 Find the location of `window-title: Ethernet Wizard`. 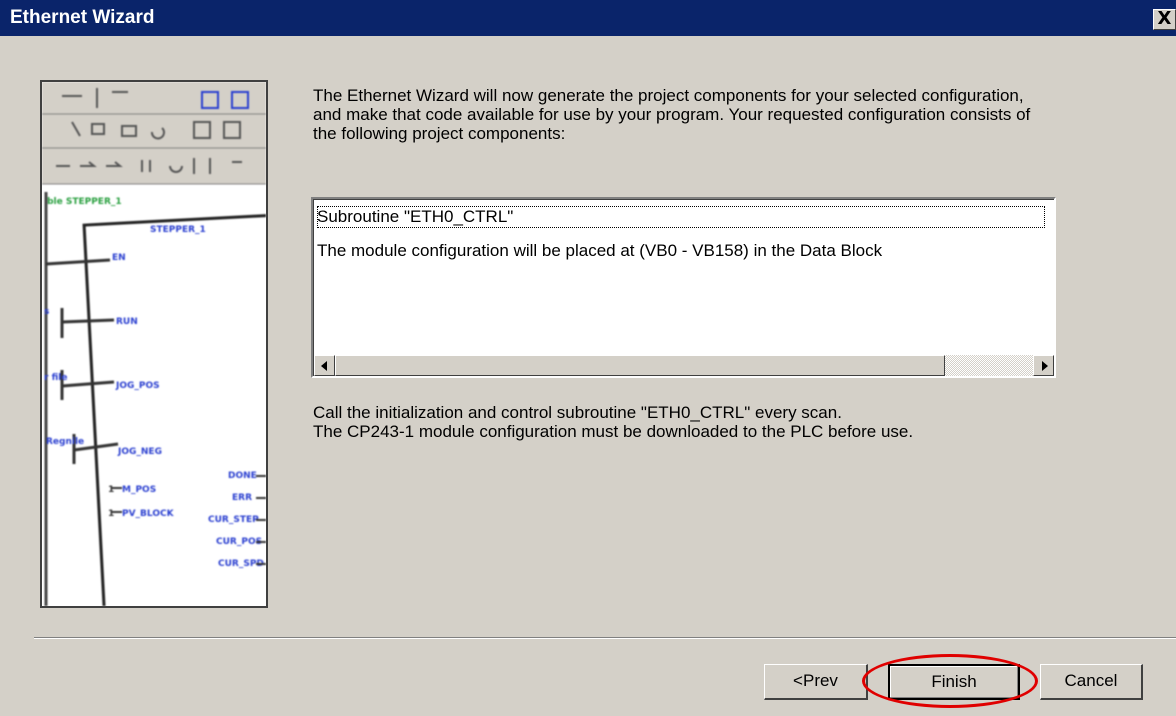

window-title: Ethernet Wizard is located at coordinates (82, 17).